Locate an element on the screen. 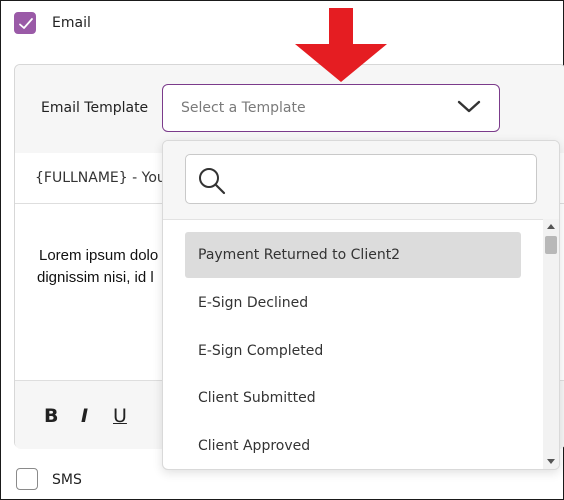  template-option: Client Approved is located at coordinates (353, 446).